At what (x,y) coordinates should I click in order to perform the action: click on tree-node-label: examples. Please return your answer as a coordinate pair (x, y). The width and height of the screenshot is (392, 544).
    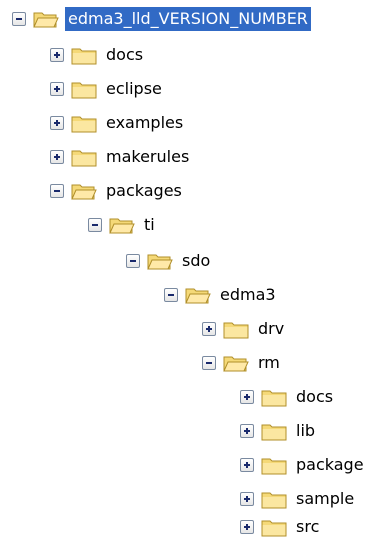
    Looking at the image, I should click on (145, 122).